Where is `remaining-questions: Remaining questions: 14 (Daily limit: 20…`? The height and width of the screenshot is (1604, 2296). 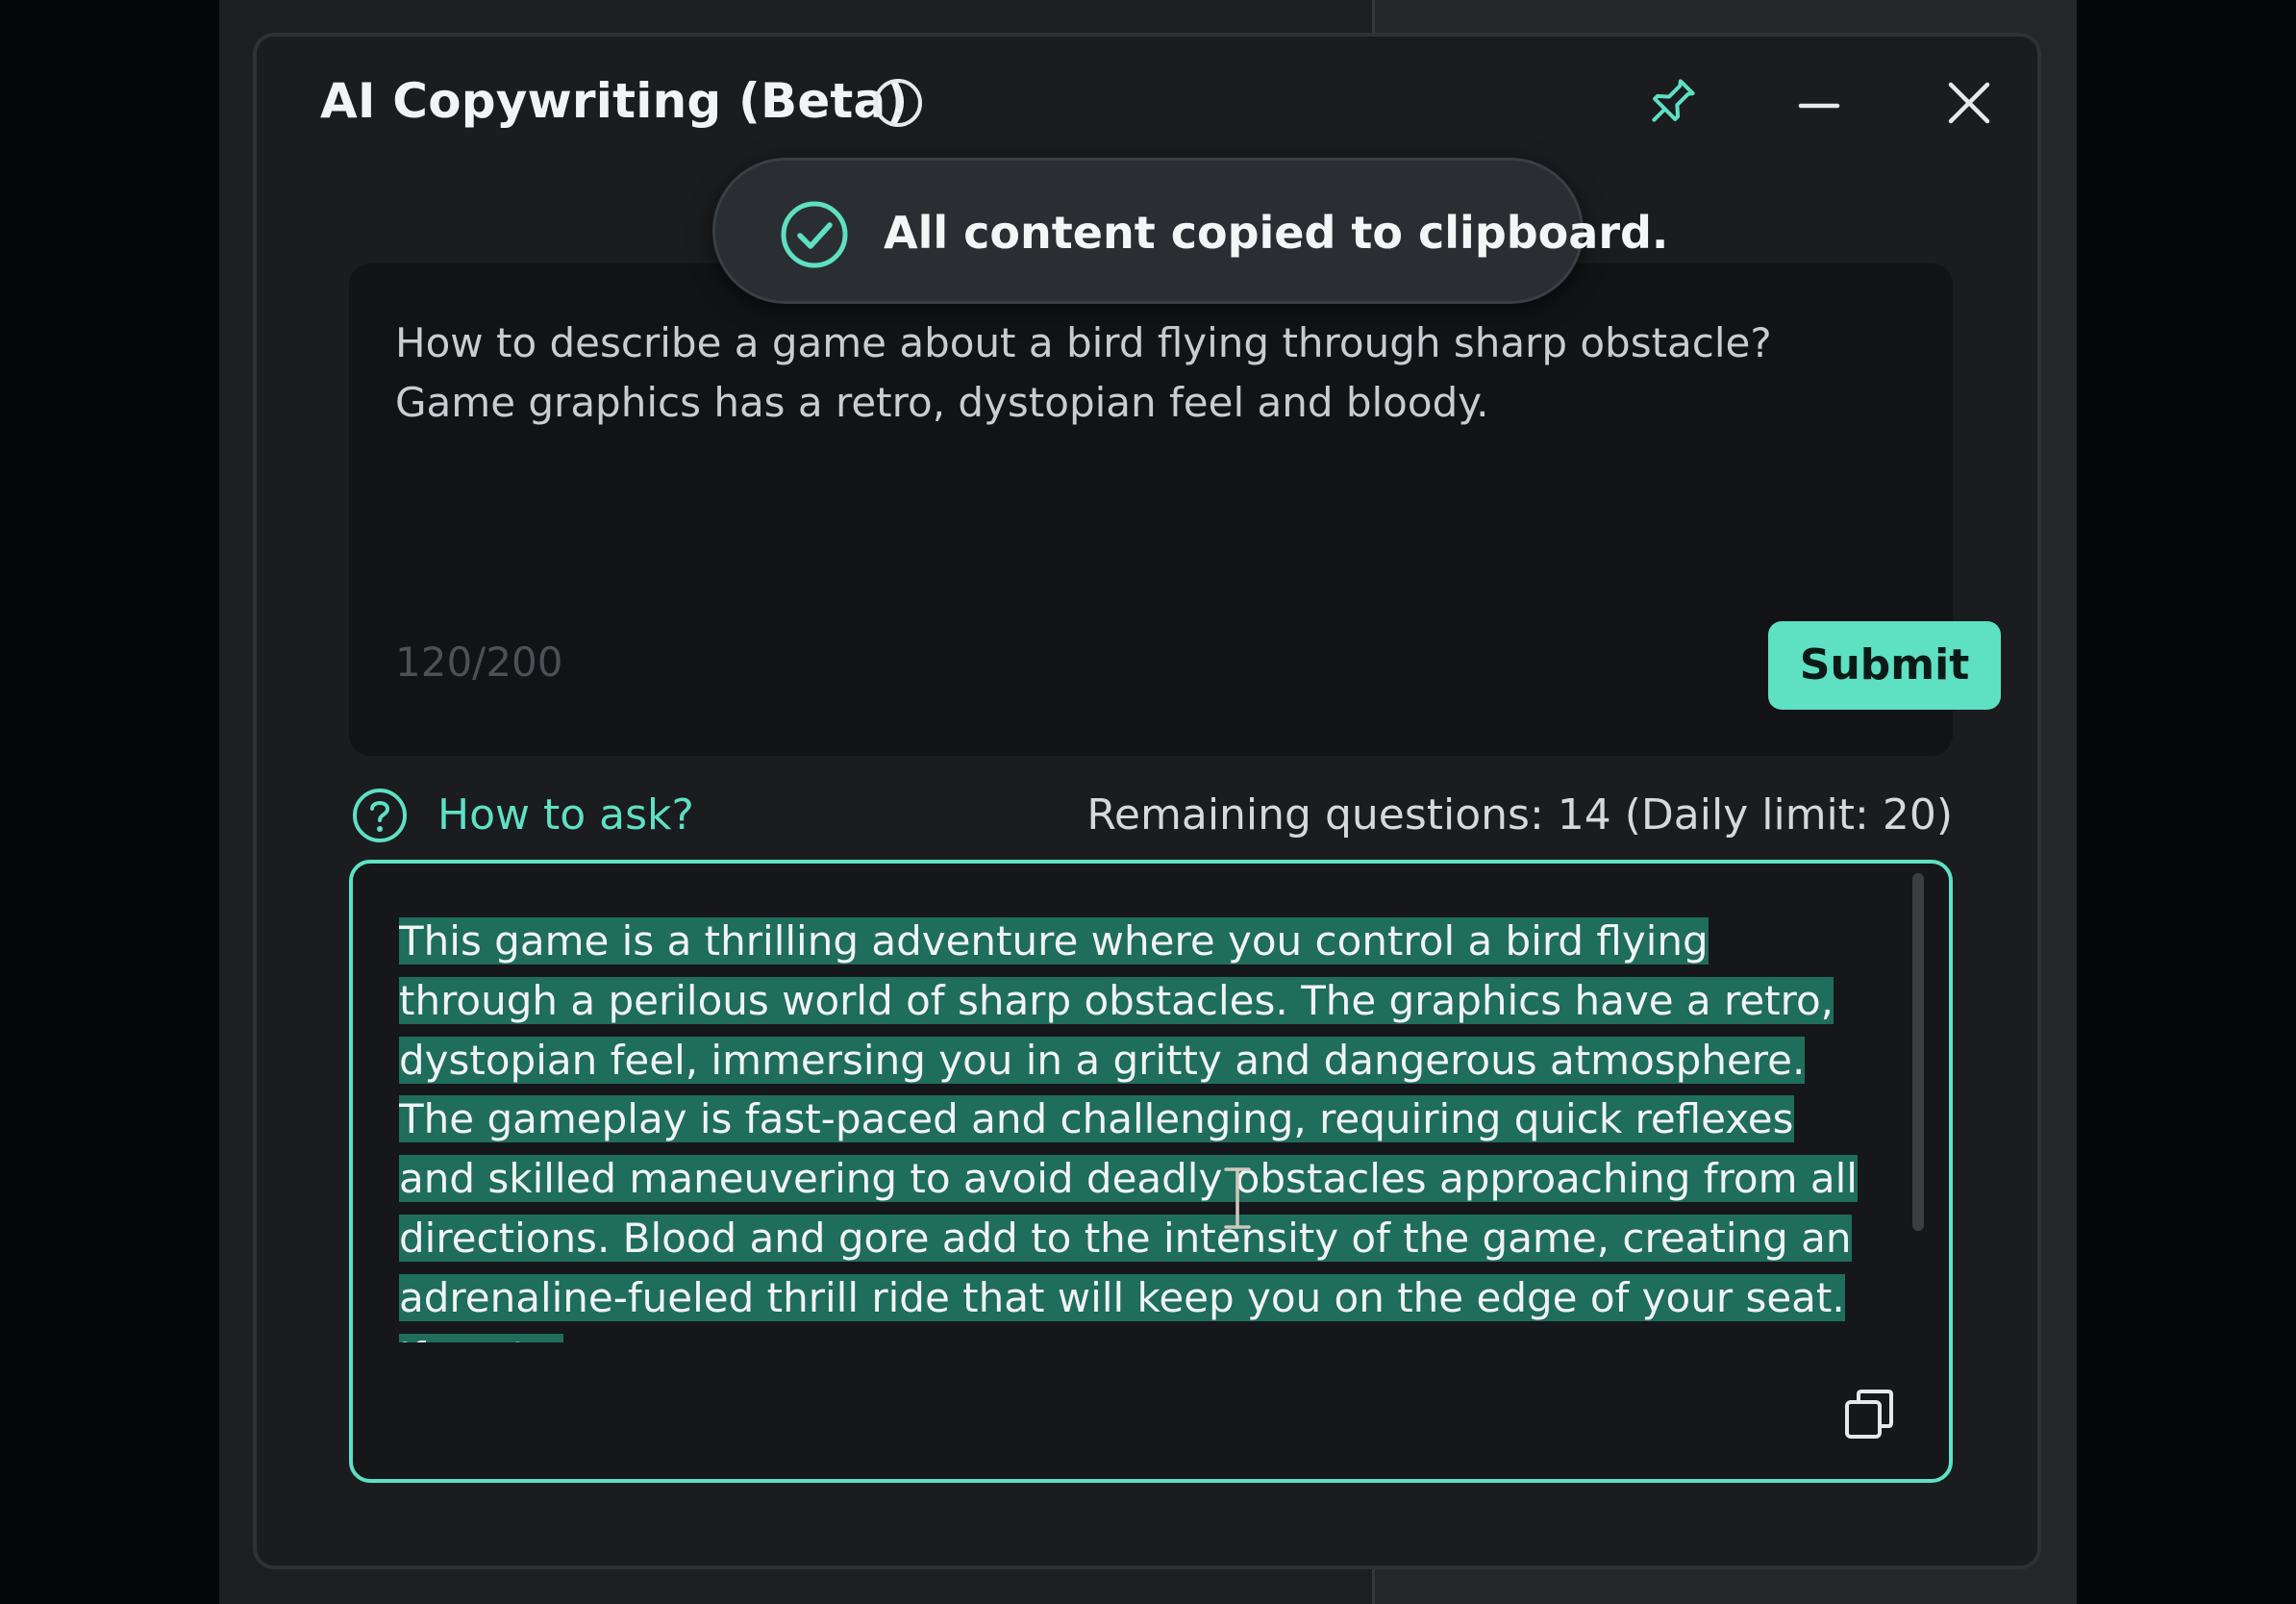 remaining-questions: Remaining questions: 14 (Daily limit: 20… is located at coordinates (1519, 815).